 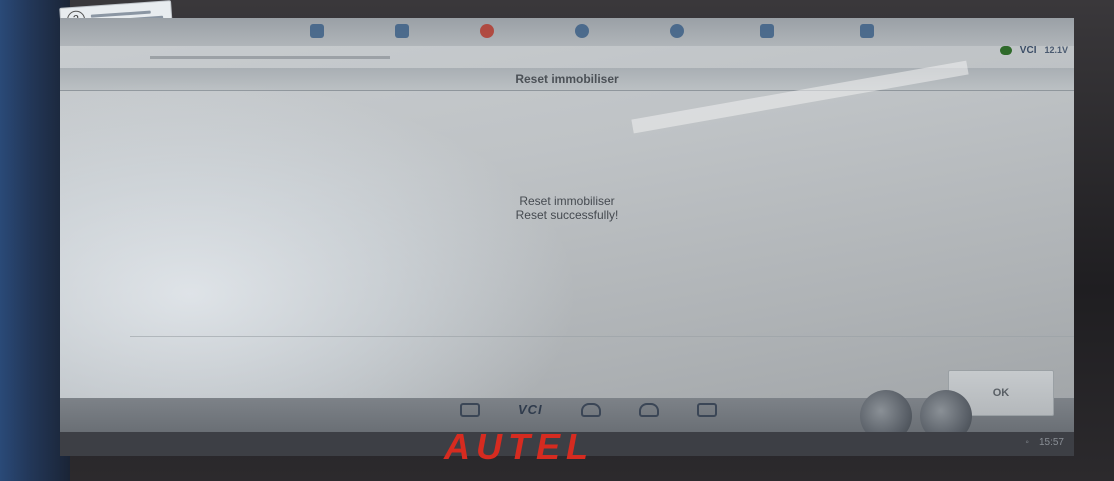 I want to click on vci-nav-label: VCI, so click(x=530, y=409).